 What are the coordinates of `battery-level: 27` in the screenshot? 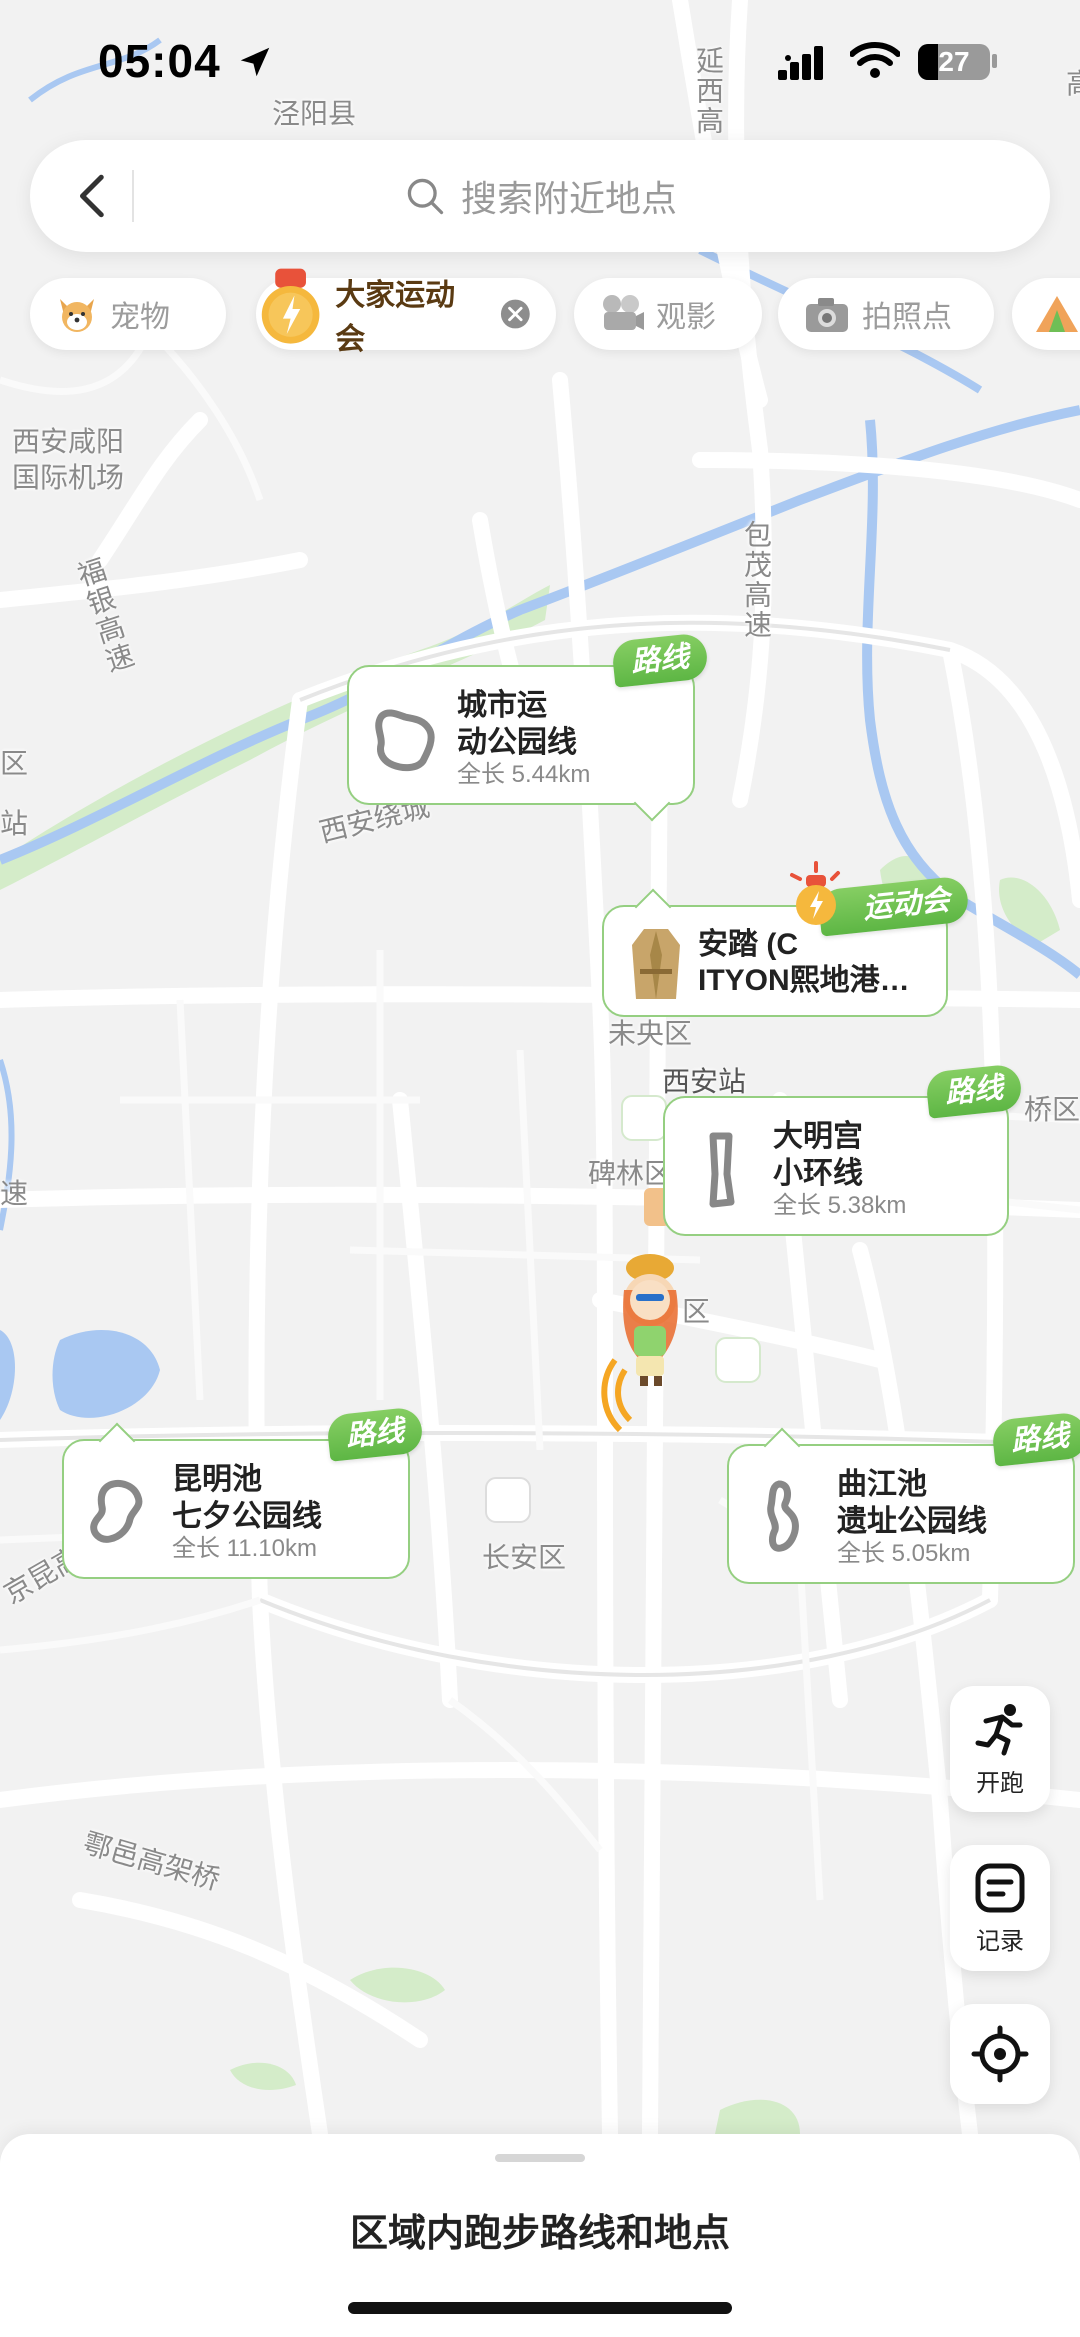 It's located at (954, 61).